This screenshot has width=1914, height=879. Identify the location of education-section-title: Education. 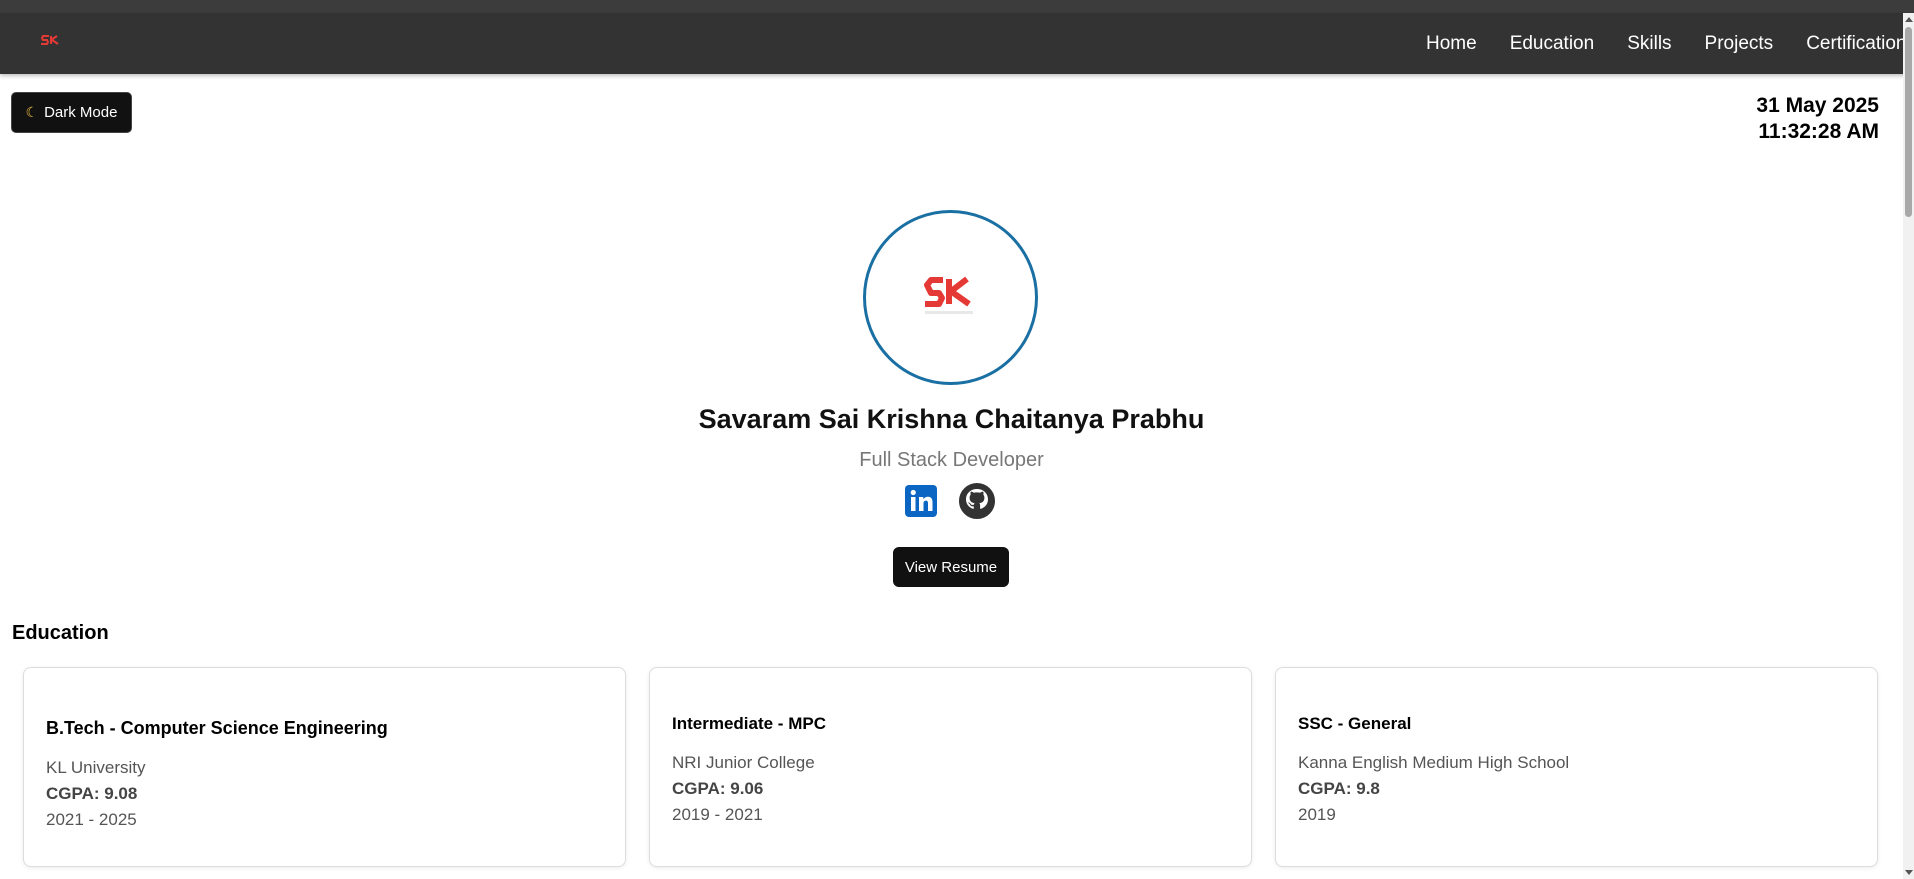
(60, 633).